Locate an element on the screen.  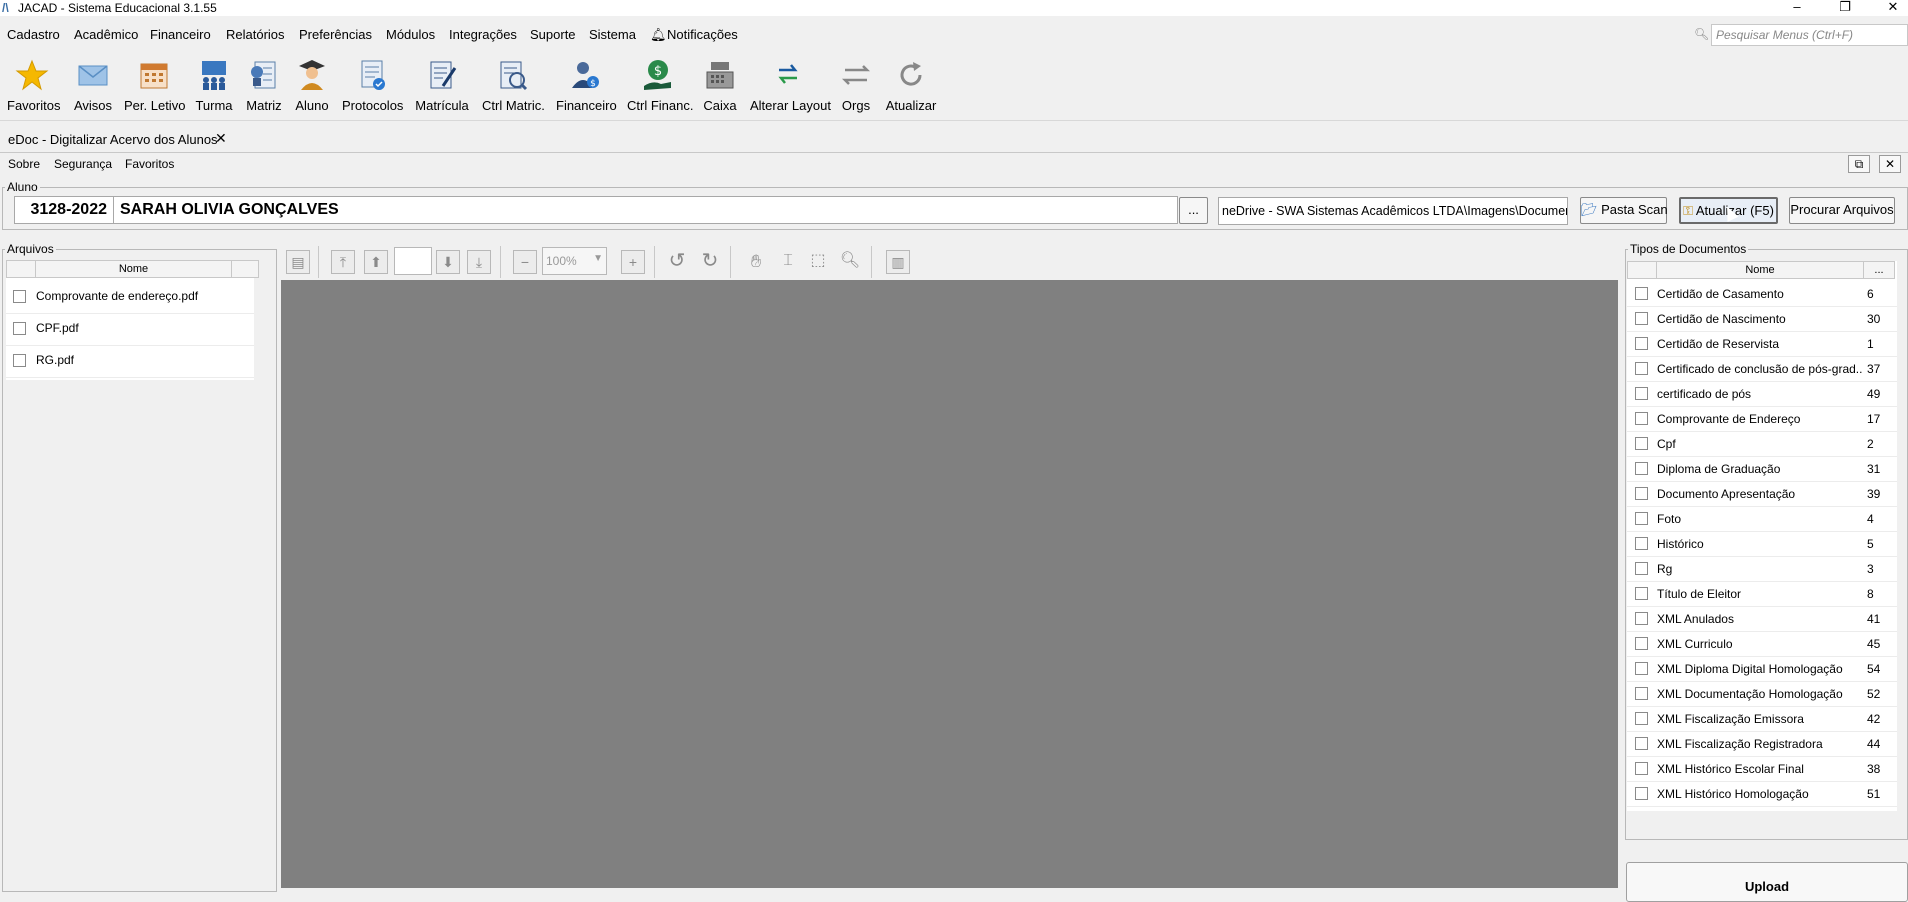
document-type-row: certificado de pós 49 is located at coordinates (1762, 394).